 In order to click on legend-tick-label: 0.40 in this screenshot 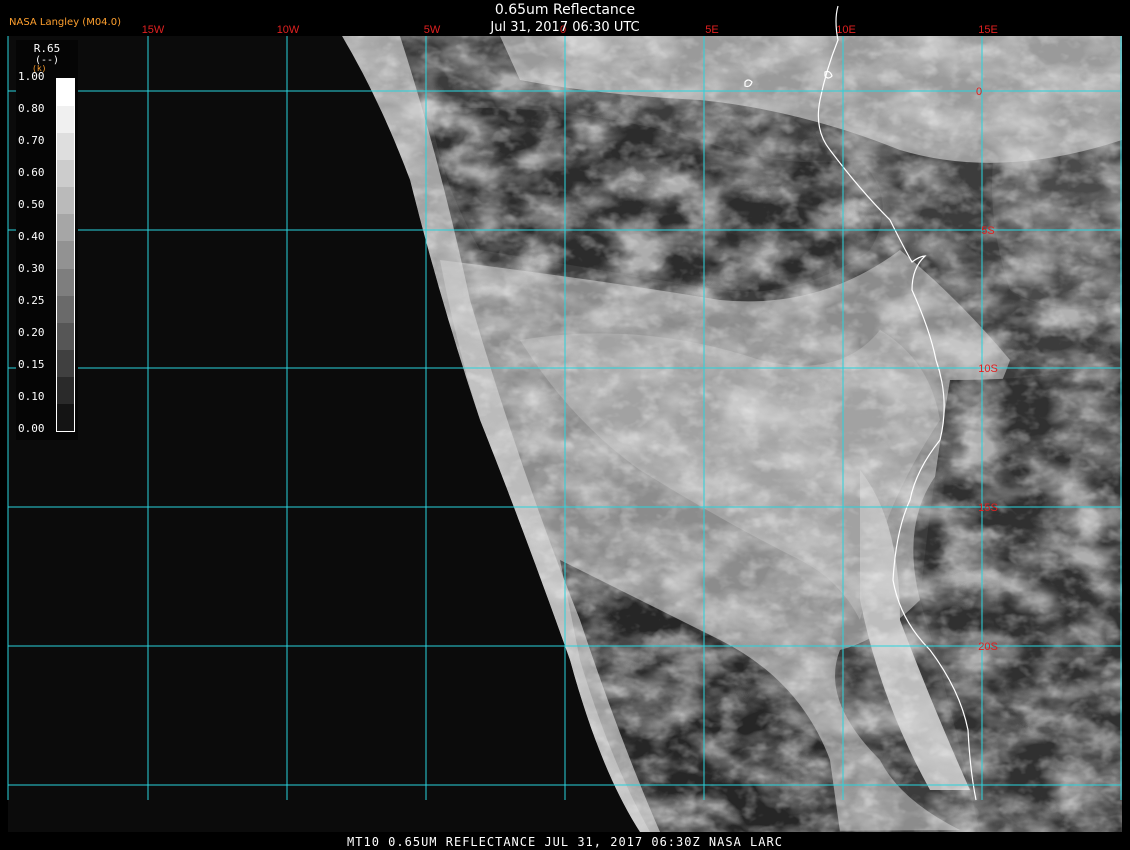, I will do `click(31, 236)`.